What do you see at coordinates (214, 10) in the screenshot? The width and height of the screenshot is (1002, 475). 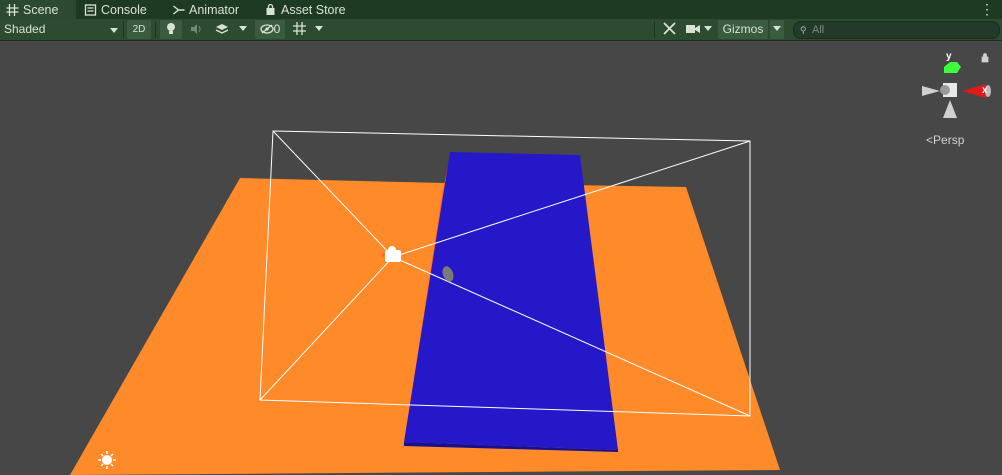 I see `tab-animator-label: Animator` at bounding box center [214, 10].